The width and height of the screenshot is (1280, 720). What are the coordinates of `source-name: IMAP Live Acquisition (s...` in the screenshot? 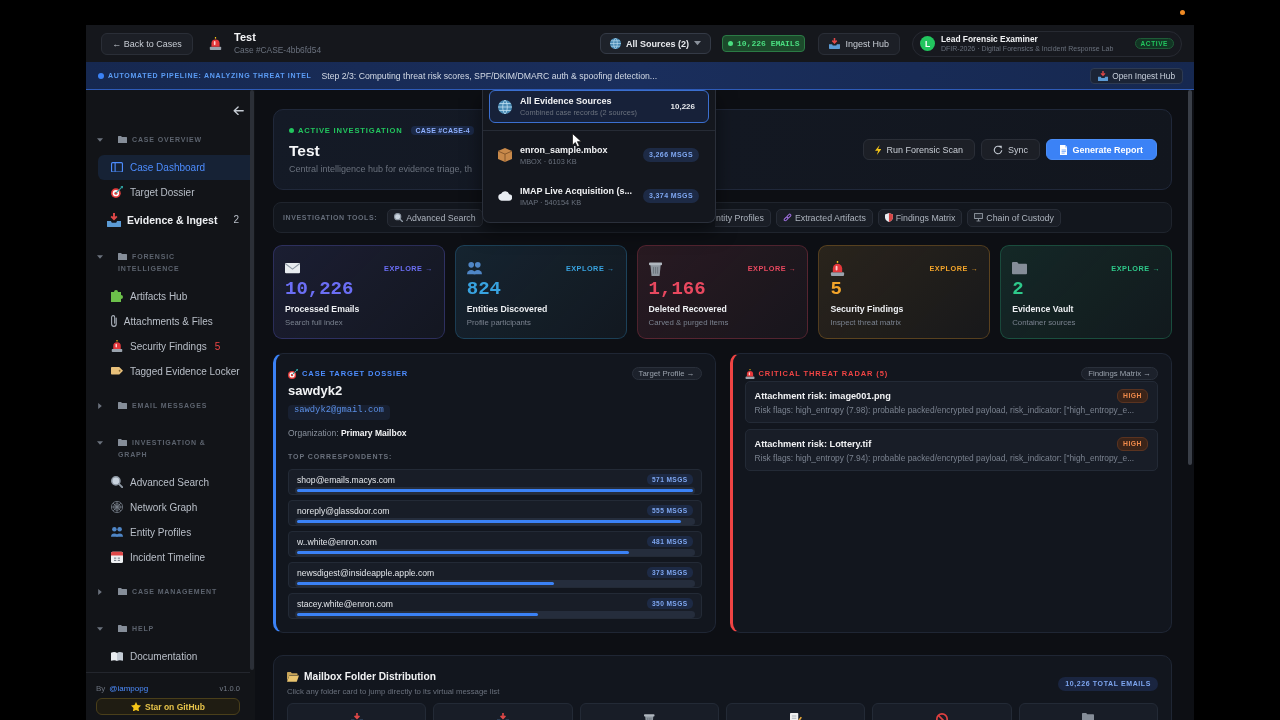 It's located at (577, 190).